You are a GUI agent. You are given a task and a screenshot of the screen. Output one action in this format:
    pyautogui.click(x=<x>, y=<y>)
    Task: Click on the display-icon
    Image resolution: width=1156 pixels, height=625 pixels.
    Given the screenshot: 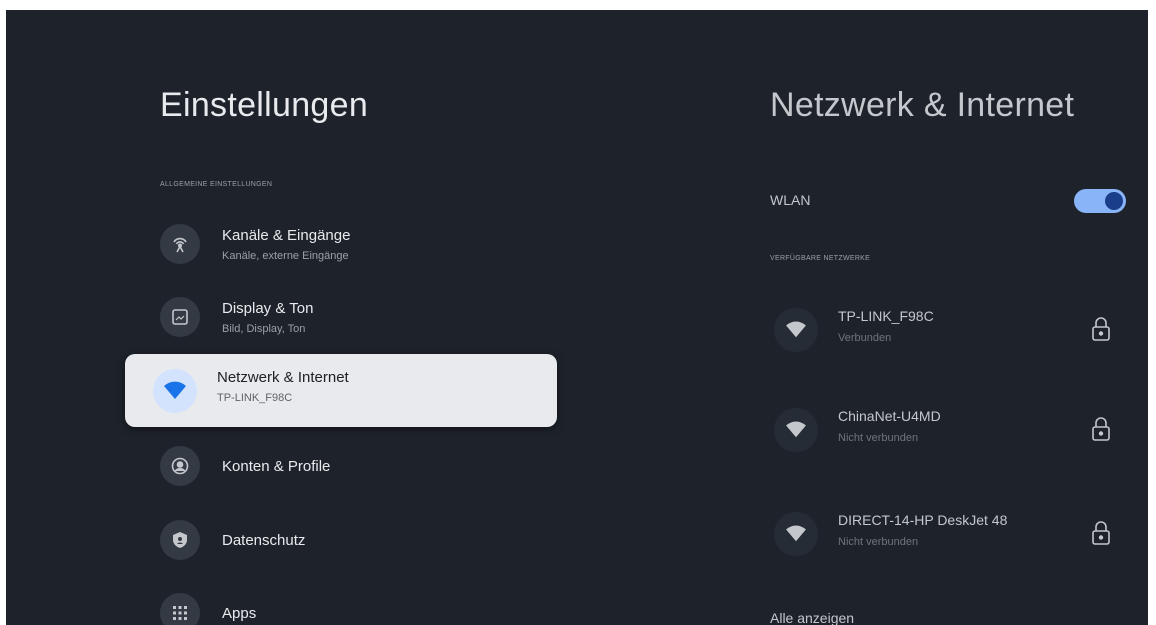 What is the action you would take?
    pyautogui.click(x=180, y=317)
    